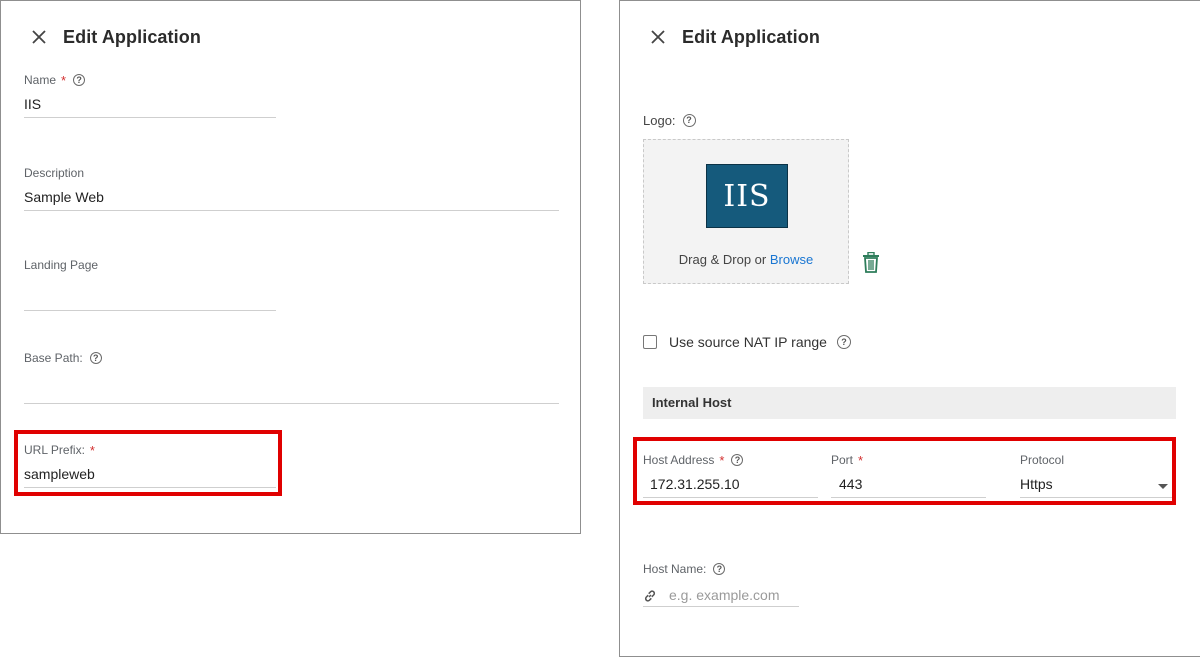  I want to click on logo-label: Logo:, so click(659, 120).